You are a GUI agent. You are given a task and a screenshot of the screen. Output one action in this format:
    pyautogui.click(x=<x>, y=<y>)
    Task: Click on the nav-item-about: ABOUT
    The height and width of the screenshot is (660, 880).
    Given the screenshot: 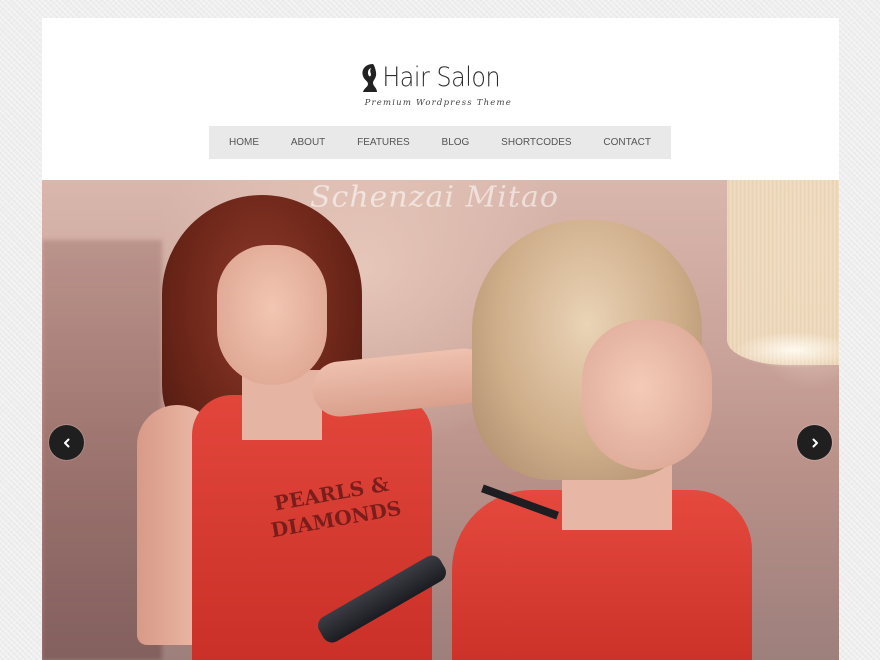 What is the action you would take?
    pyautogui.click(x=308, y=142)
    